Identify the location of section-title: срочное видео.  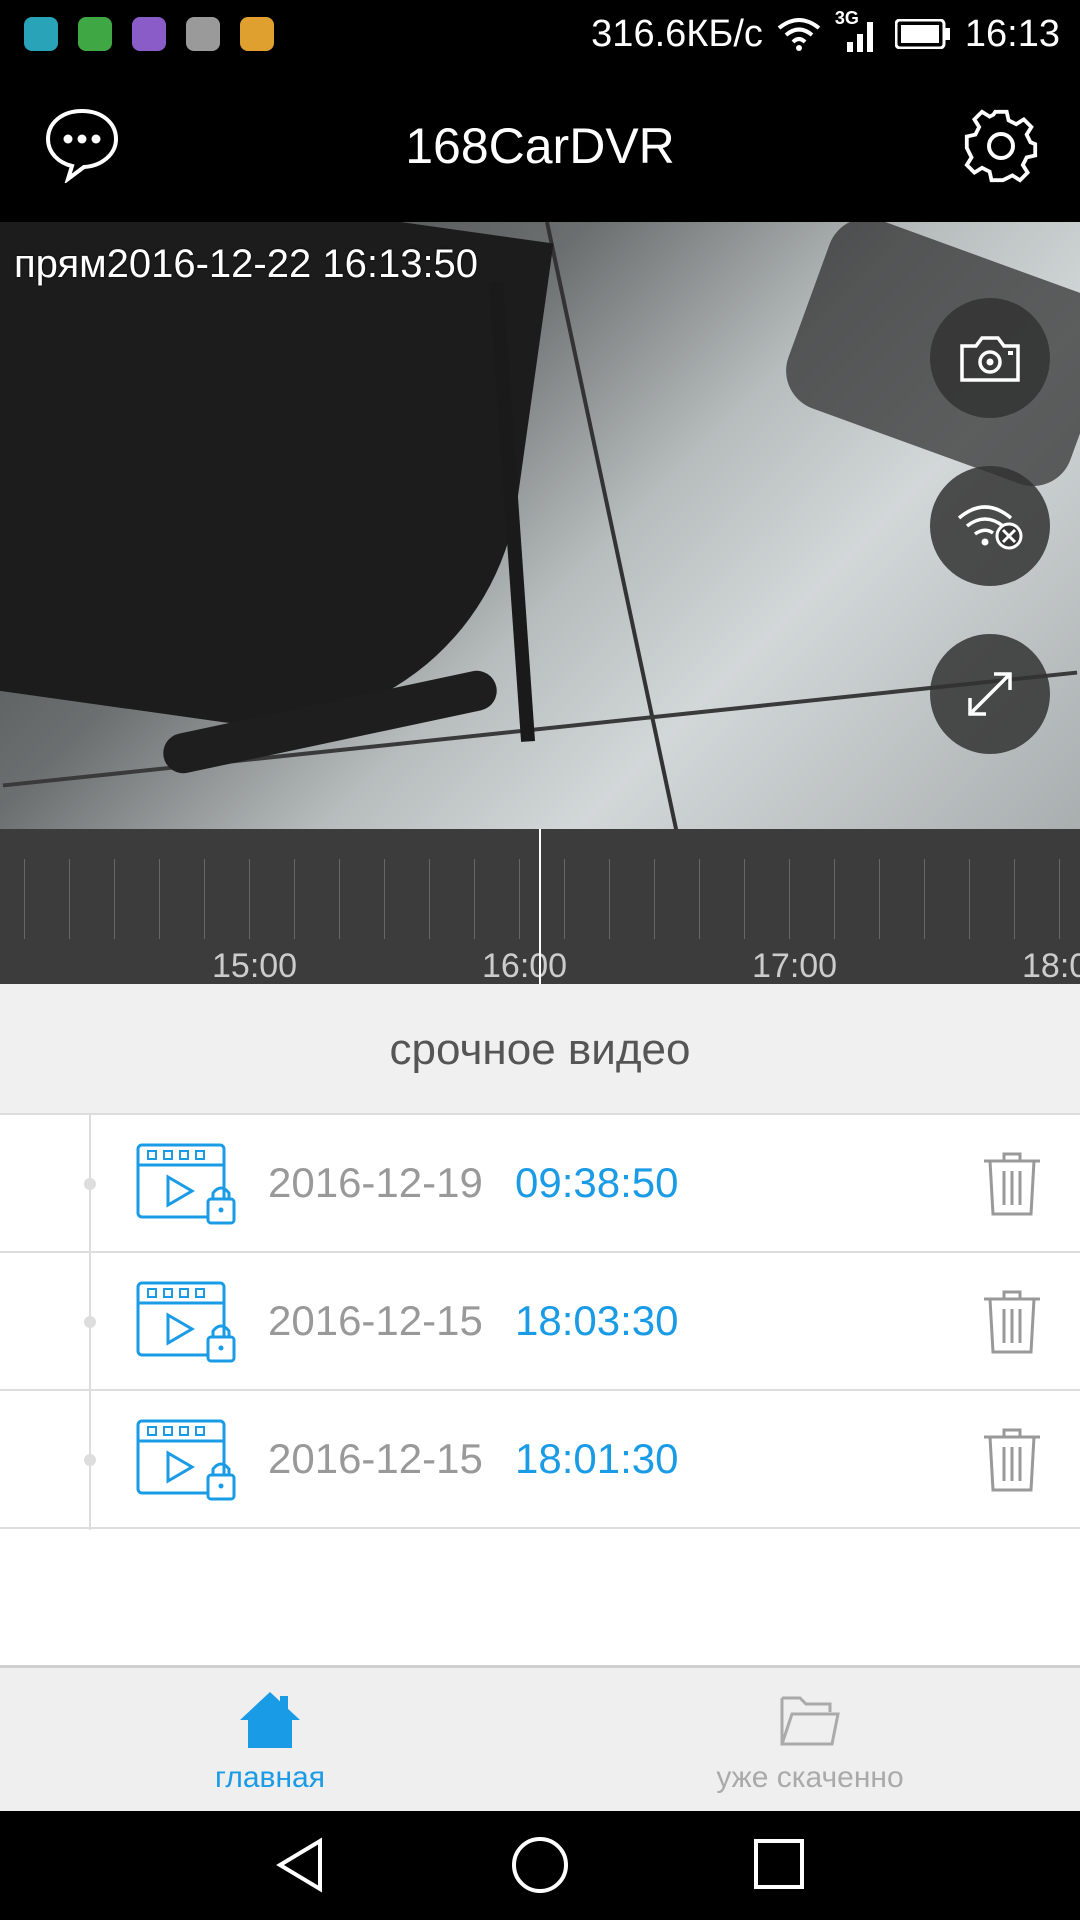
(540, 1049).